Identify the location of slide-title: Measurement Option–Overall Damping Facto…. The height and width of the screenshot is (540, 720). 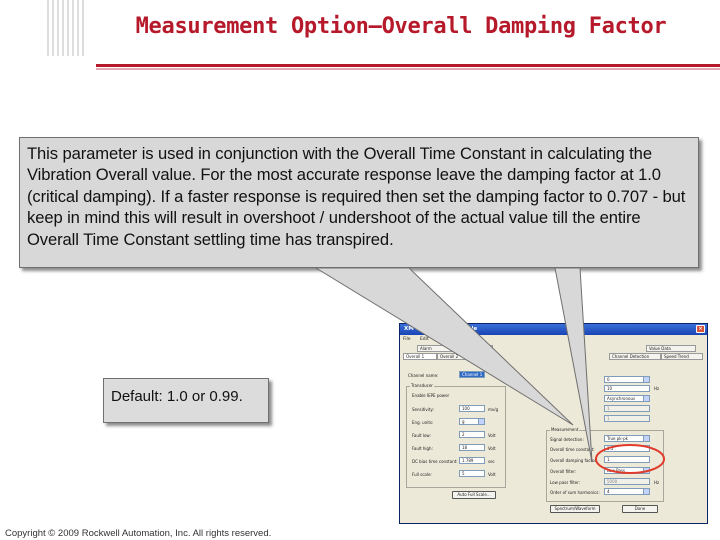
(401, 26).